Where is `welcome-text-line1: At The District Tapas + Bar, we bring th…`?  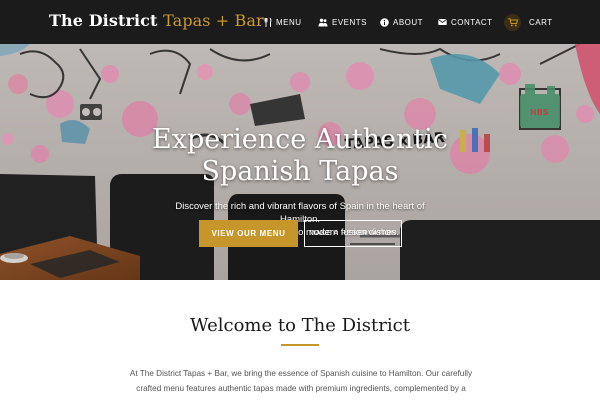 welcome-text-line1: At The District Tapas + Bar, we bring th… is located at coordinates (301, 373).